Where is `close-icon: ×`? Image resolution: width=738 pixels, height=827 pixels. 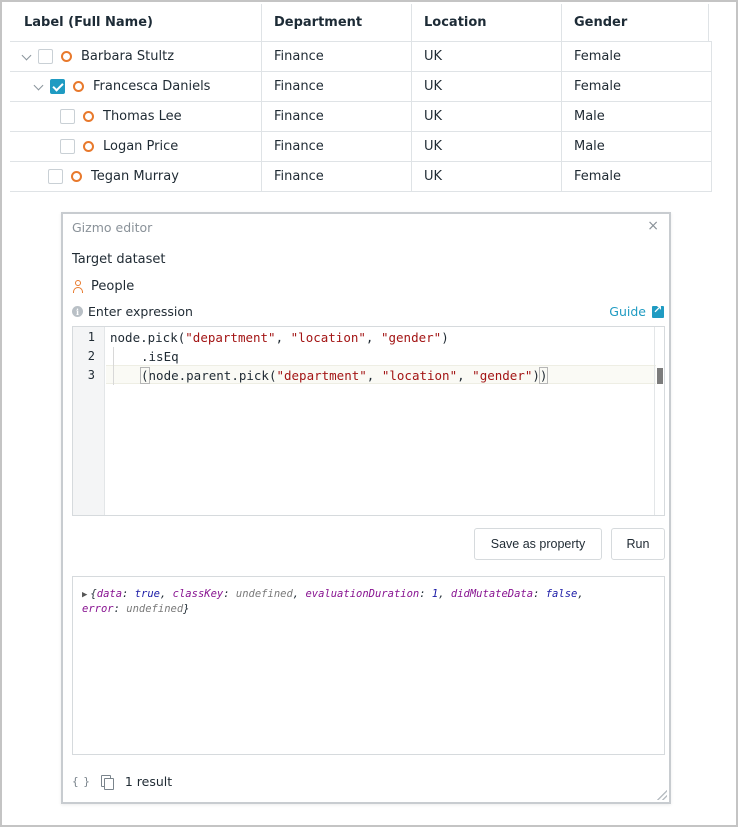 close-icon: × is located at coordinates (653, 226).